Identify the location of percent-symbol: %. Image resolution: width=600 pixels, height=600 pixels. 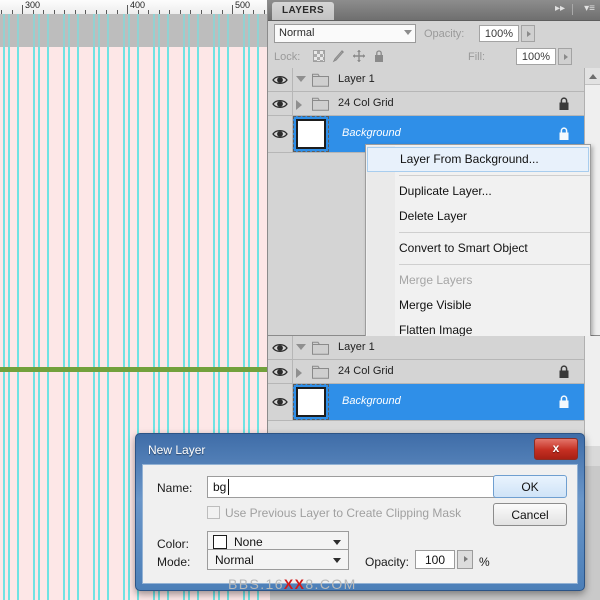
(484, 562).